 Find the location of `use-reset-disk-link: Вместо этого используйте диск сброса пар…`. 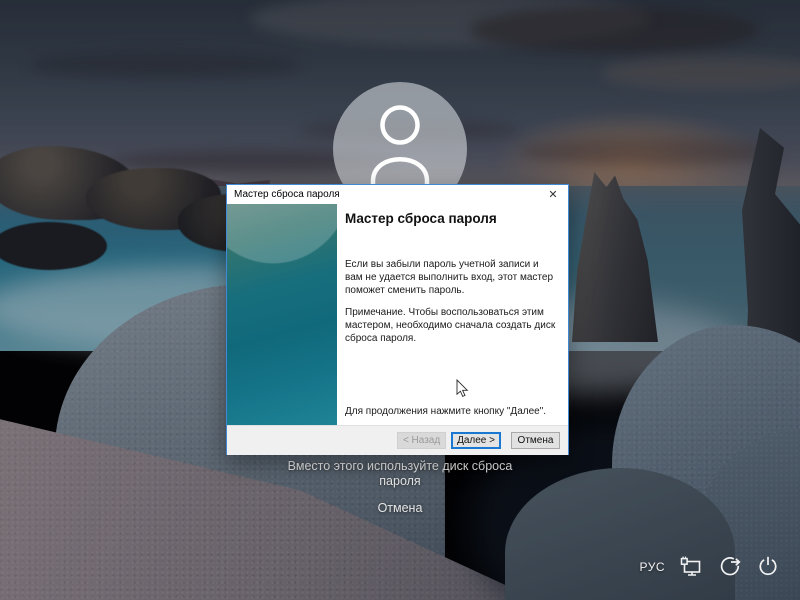

use-reset-disk-link: Вместо этого используйте диск сброса пар… is located at coordinates (400, 474).